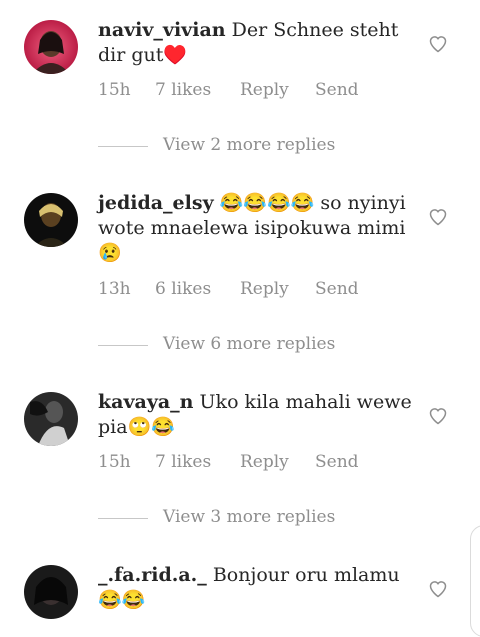 This screenshot has height=637, width=480. Describe the element at coordinates (249, 517) in the screenshot. I see `view-replies-label: View 3 more replies` at that location.